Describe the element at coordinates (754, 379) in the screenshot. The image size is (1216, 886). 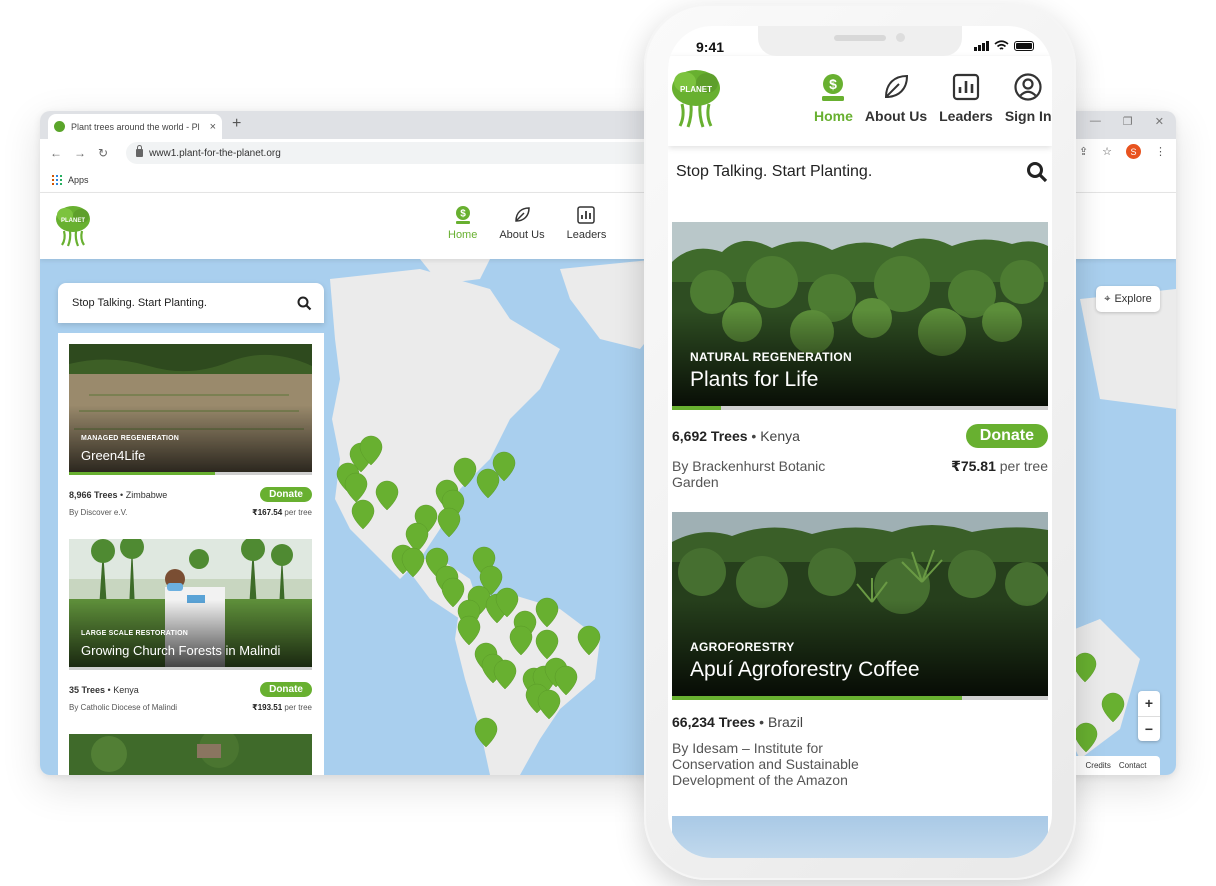
I see `project-name: Plants for Life` at that location.